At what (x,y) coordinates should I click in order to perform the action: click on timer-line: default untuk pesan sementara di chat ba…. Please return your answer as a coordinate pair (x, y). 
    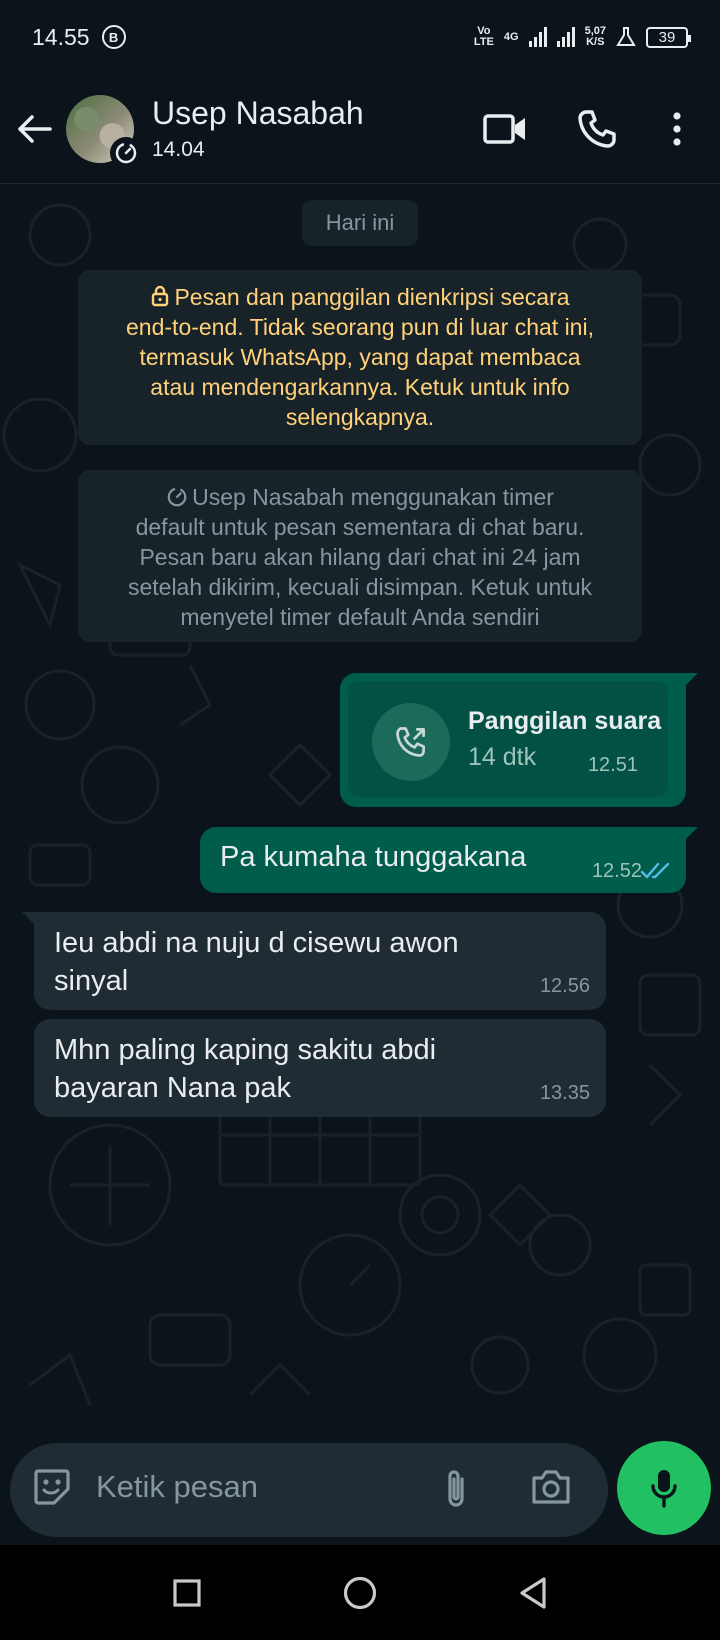
    Looking at the image, I should click on (360, 527).